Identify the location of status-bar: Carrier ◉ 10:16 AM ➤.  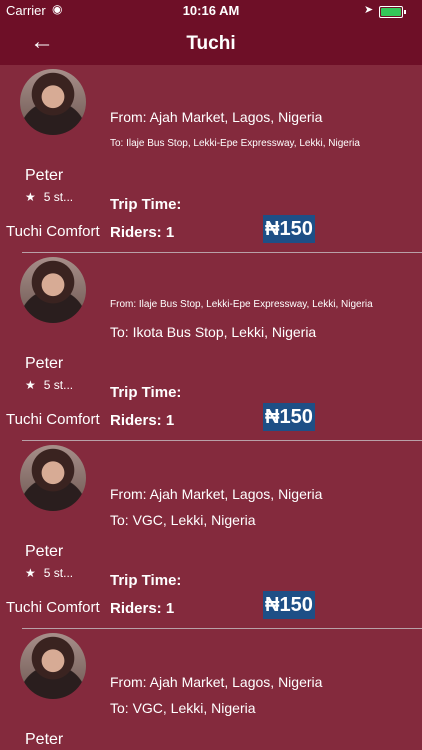
(211, 11).